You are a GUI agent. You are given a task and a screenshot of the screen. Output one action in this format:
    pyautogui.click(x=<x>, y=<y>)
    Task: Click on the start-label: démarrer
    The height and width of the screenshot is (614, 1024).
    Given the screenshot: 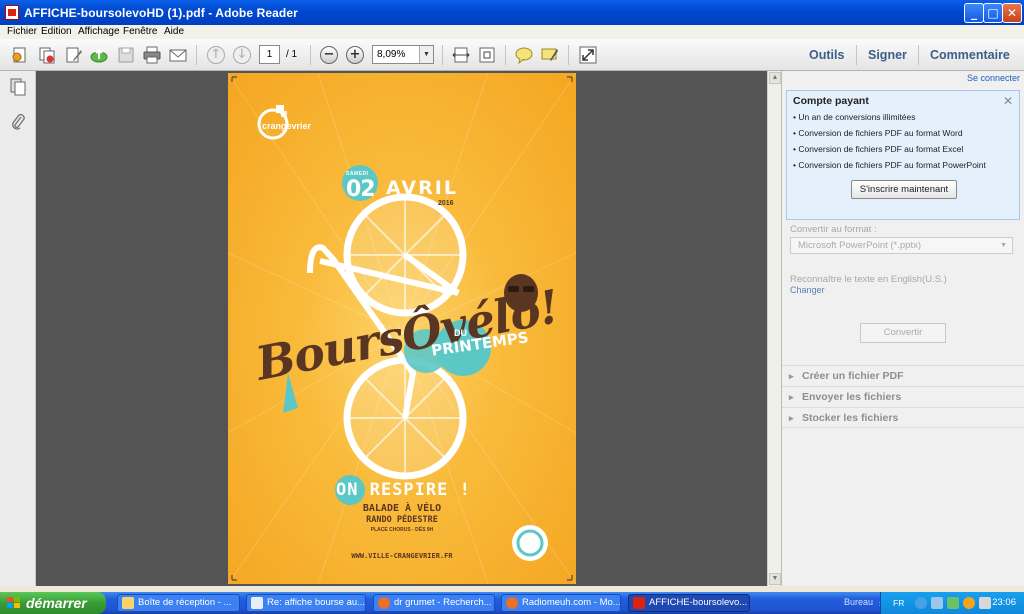 What is the action you would take?
    pyautogui.click(x=56, y=603)
    